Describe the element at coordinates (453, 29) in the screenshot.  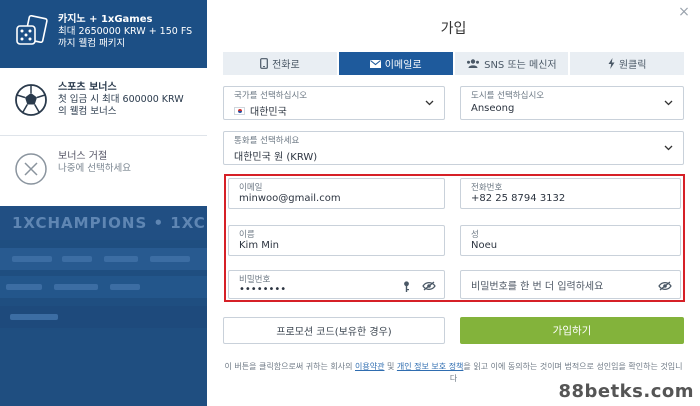
I see `modal-title: 가입` at that location.